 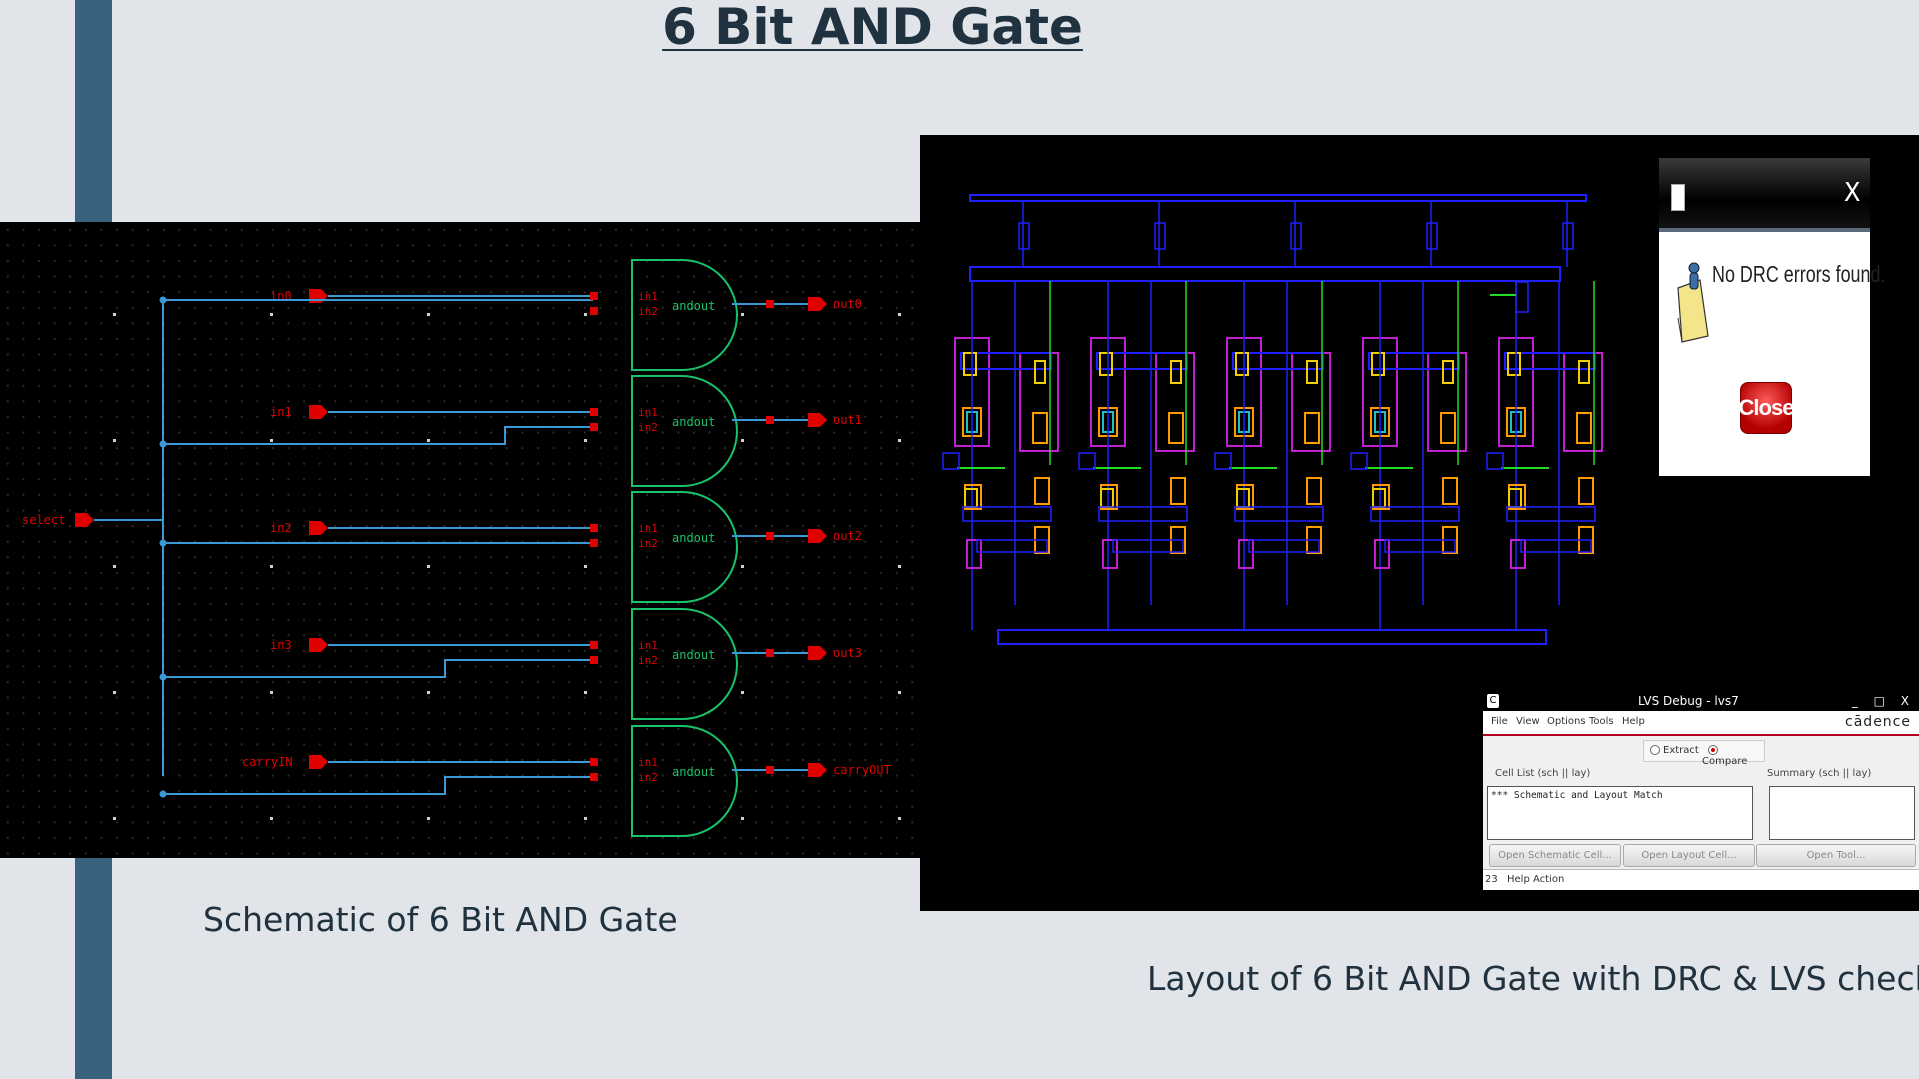 I want to click on input-label: in1, so click(x=281, y=412).